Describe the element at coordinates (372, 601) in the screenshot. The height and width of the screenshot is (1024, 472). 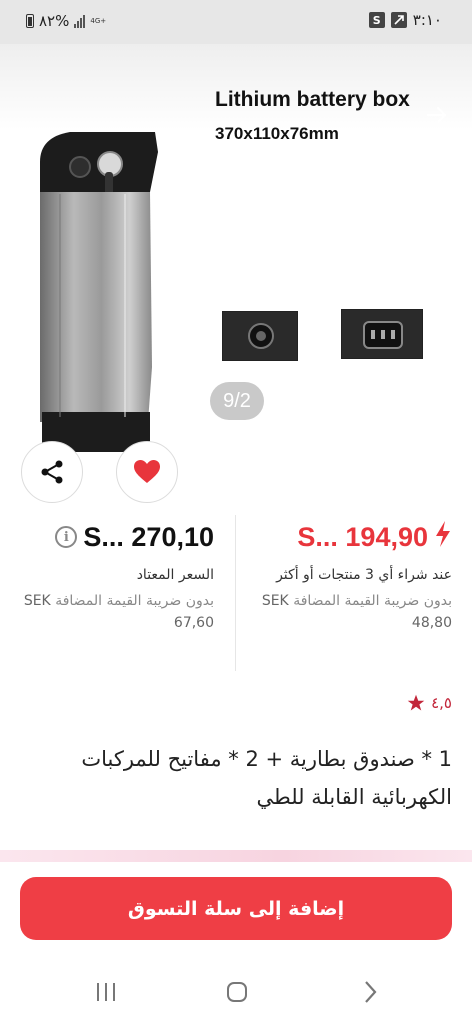
I see `bulk-tax-note: بدون ضريبة القيمة المضافة` at that location.